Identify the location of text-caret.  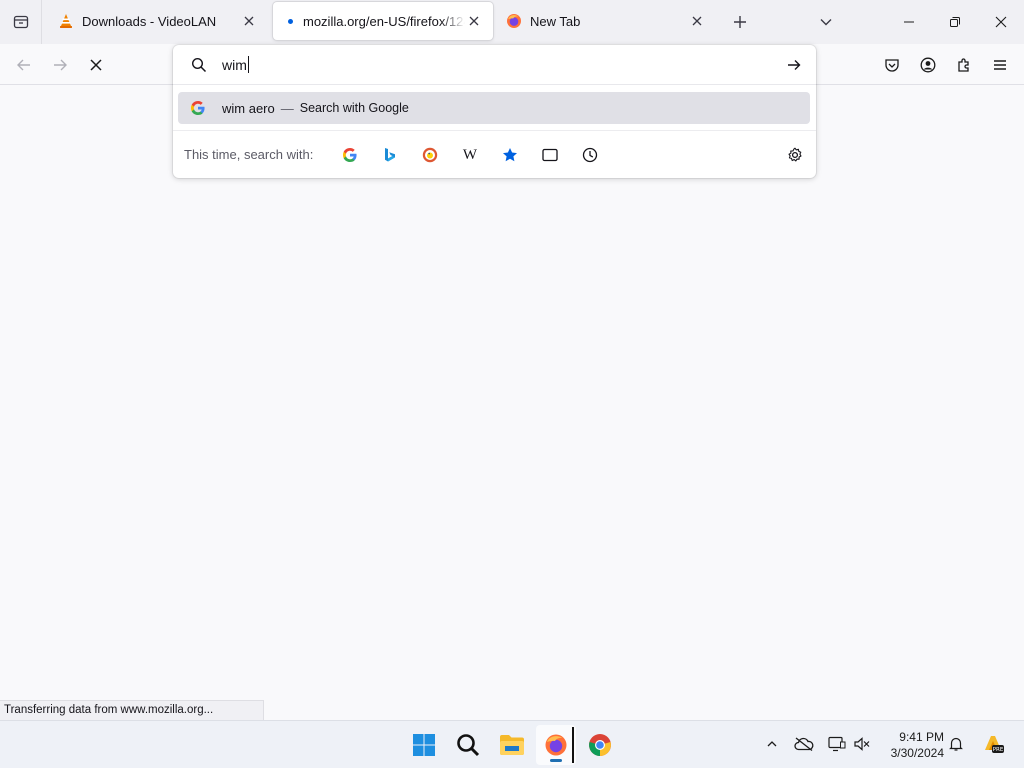
(248, 64).